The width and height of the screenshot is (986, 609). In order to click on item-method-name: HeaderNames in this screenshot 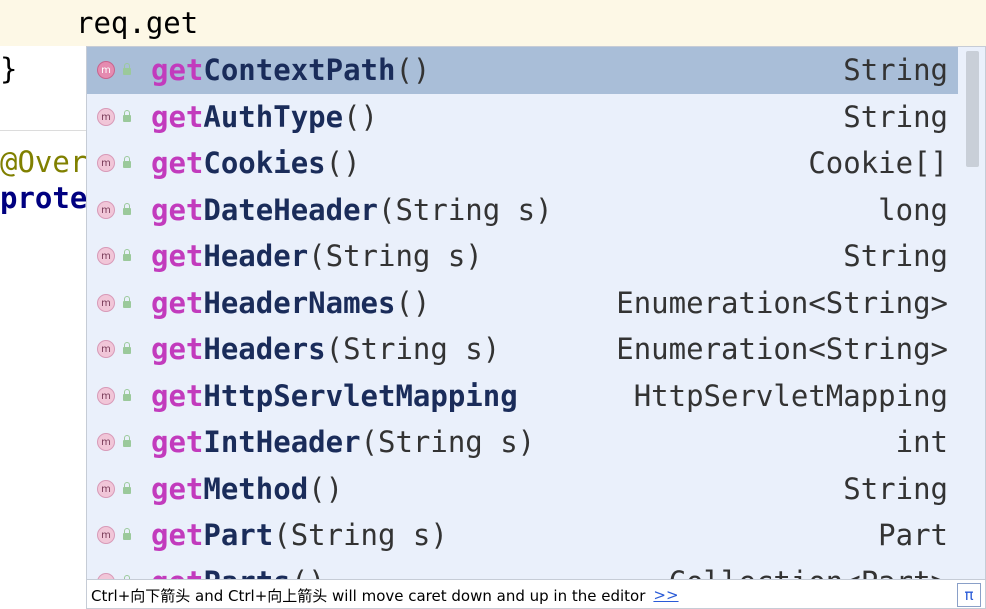, I will do `click(299, 302)`.